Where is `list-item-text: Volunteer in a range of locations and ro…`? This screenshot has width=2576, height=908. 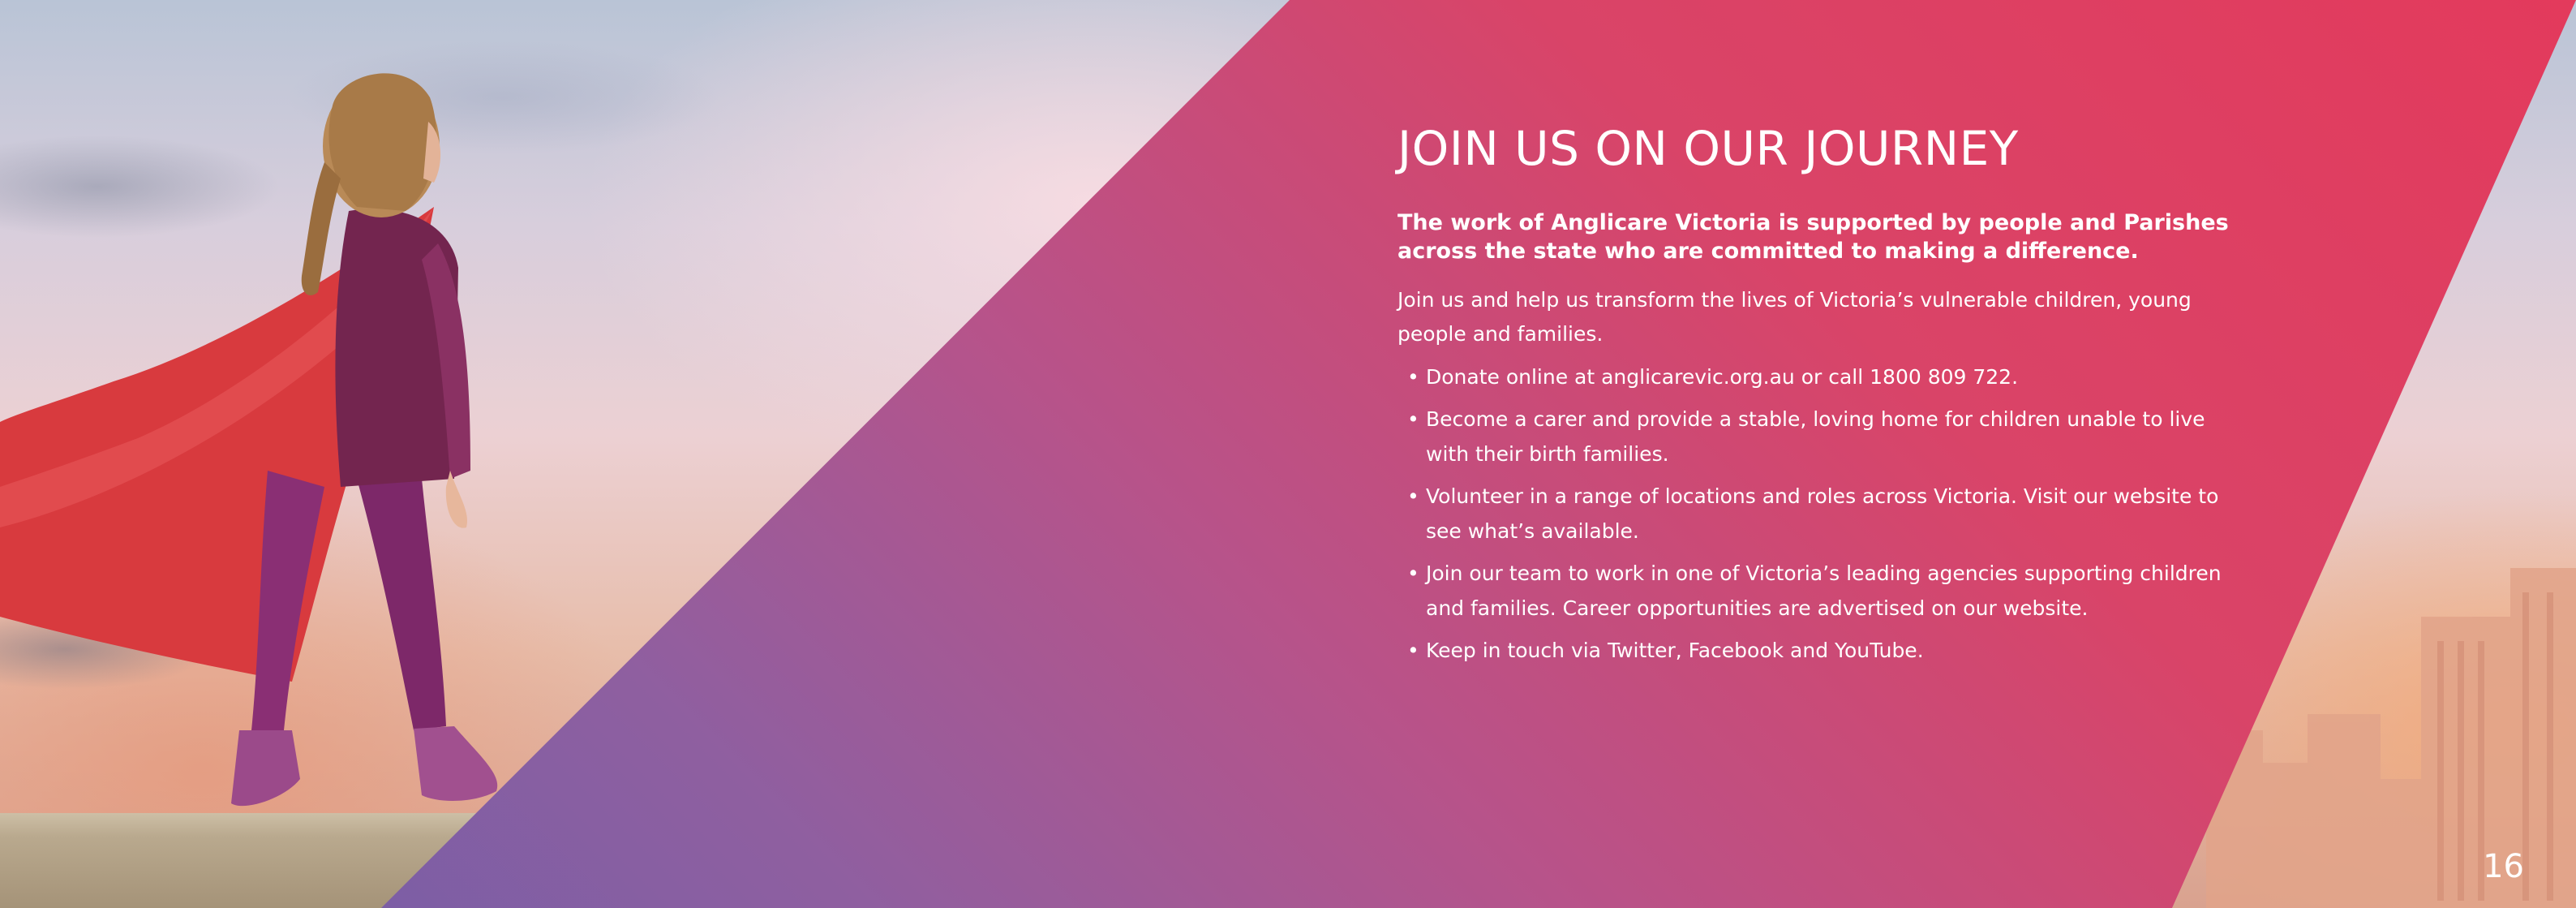 list-item-text: Volunteer in a range of locations and ro… is located at coordinates (1822, 513).